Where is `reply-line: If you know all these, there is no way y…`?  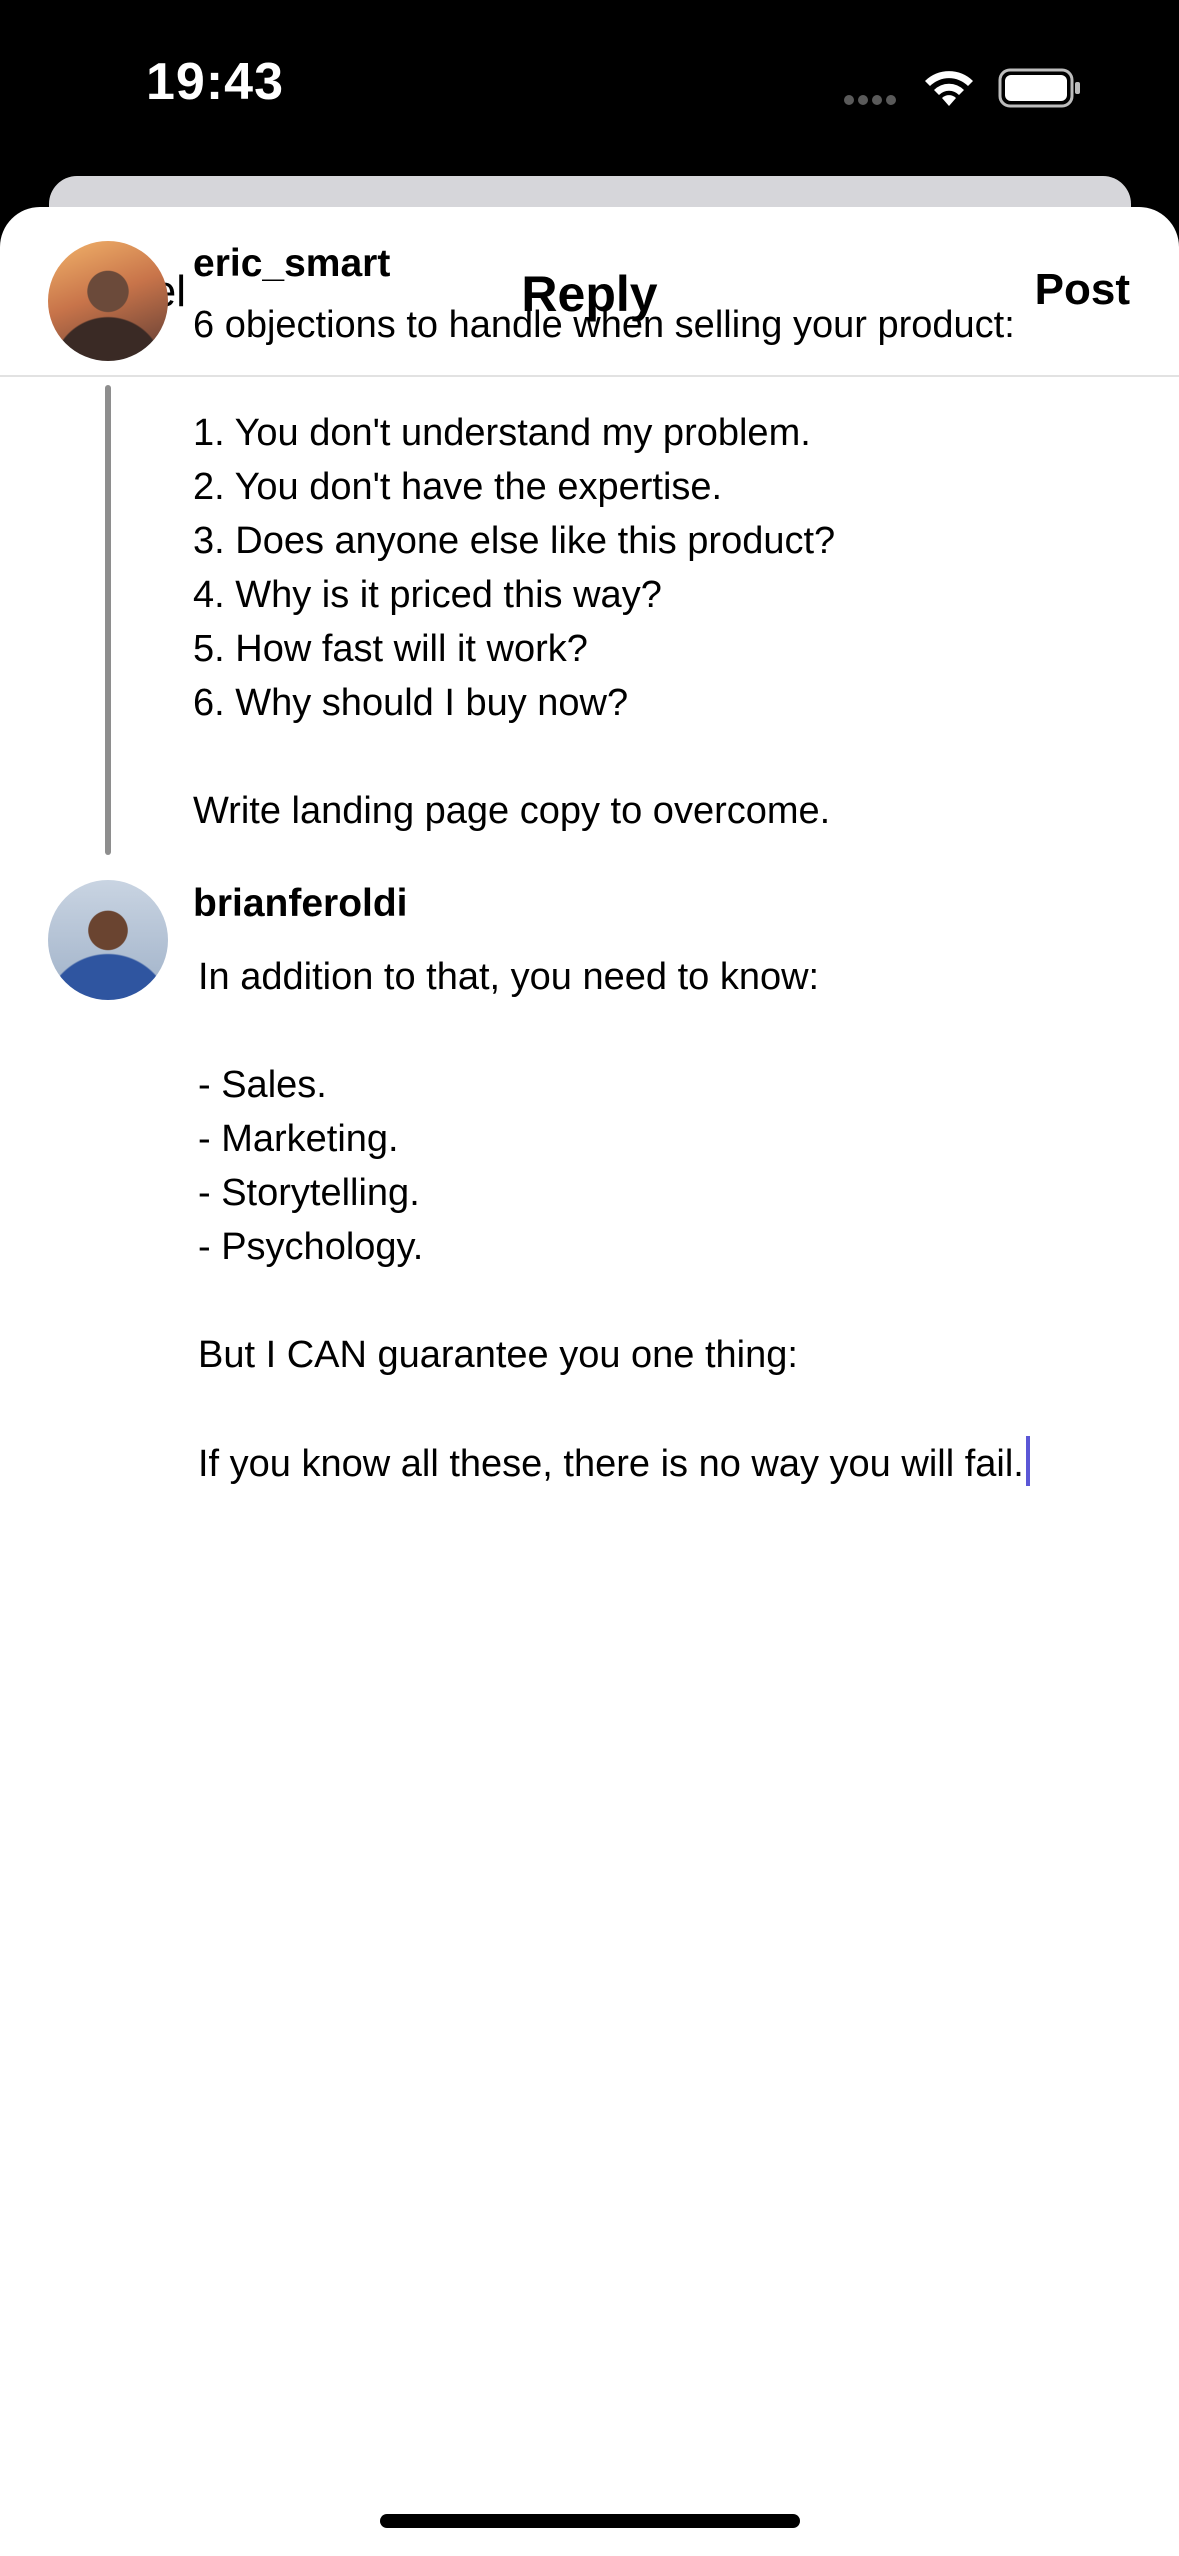
reply-line: If you know all these, there is no way y… is located at coordinates (611, 1464).